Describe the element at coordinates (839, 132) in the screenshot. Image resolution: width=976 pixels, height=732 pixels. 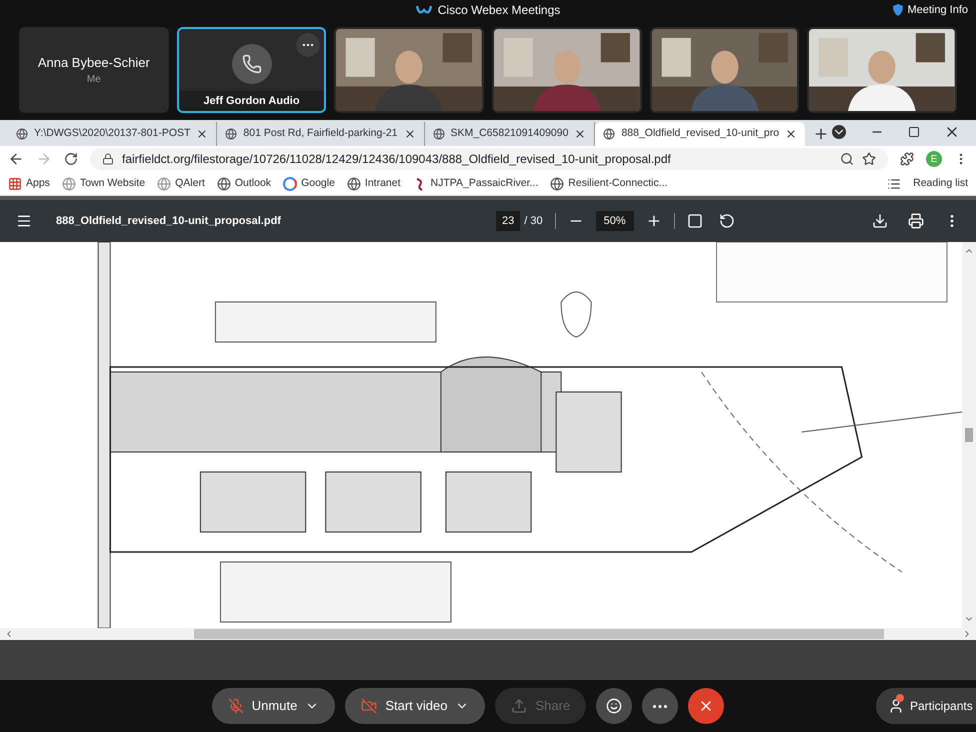
I see `tab-search-icon` at that location.